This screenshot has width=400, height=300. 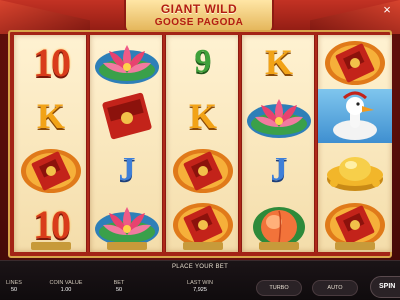 I want to click on reel-2: J, so click(x=127, y=143).